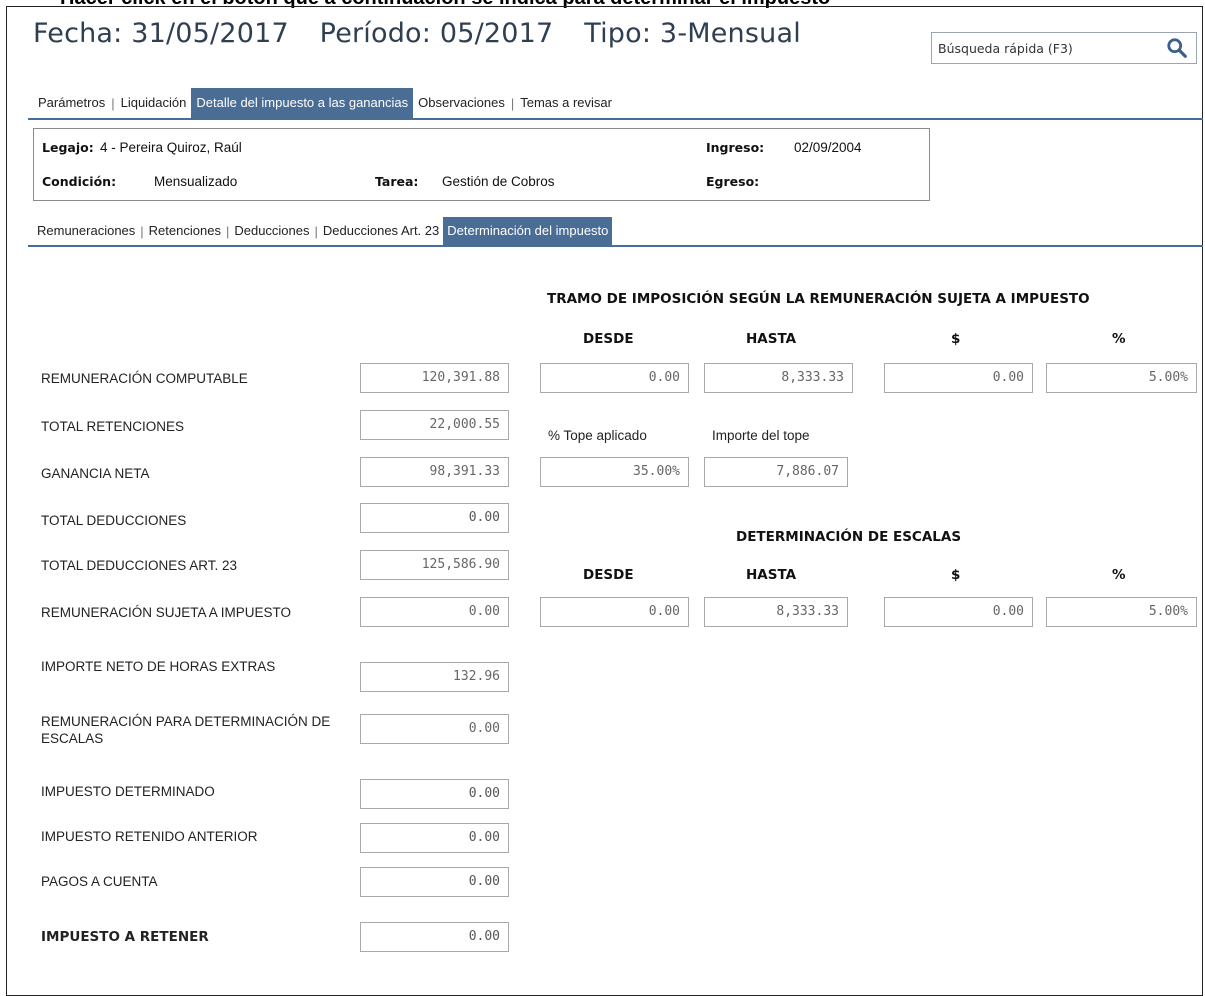  I want to click on ingreso-label: Ingreso:, so click(735, 147).